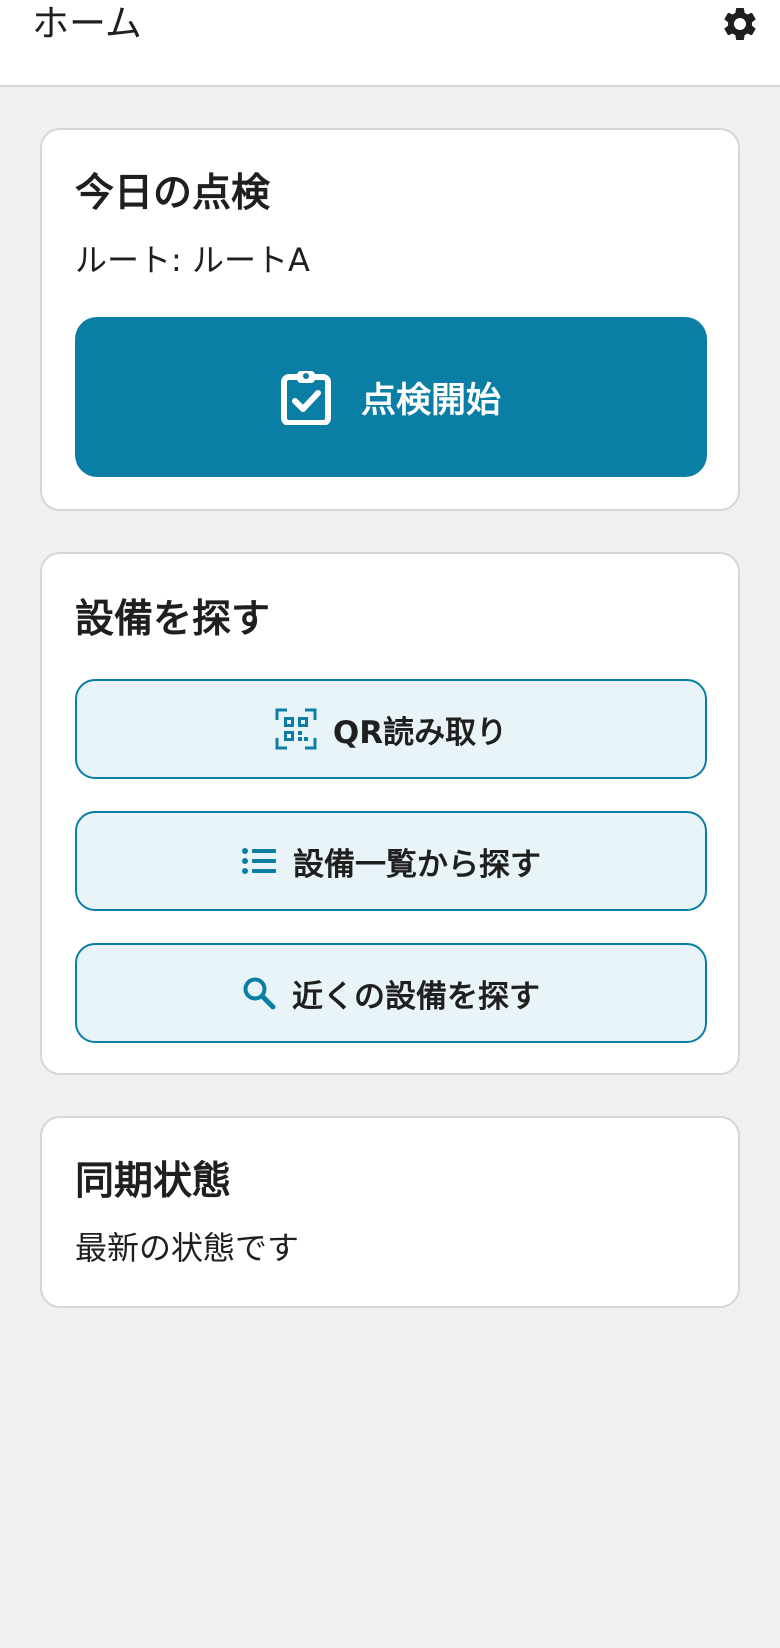 This screenshot has width=780, height=1648. Describe the element at coordinates (153, 1181) in the screenshot. I see `card-title: 同期状態` at that location.